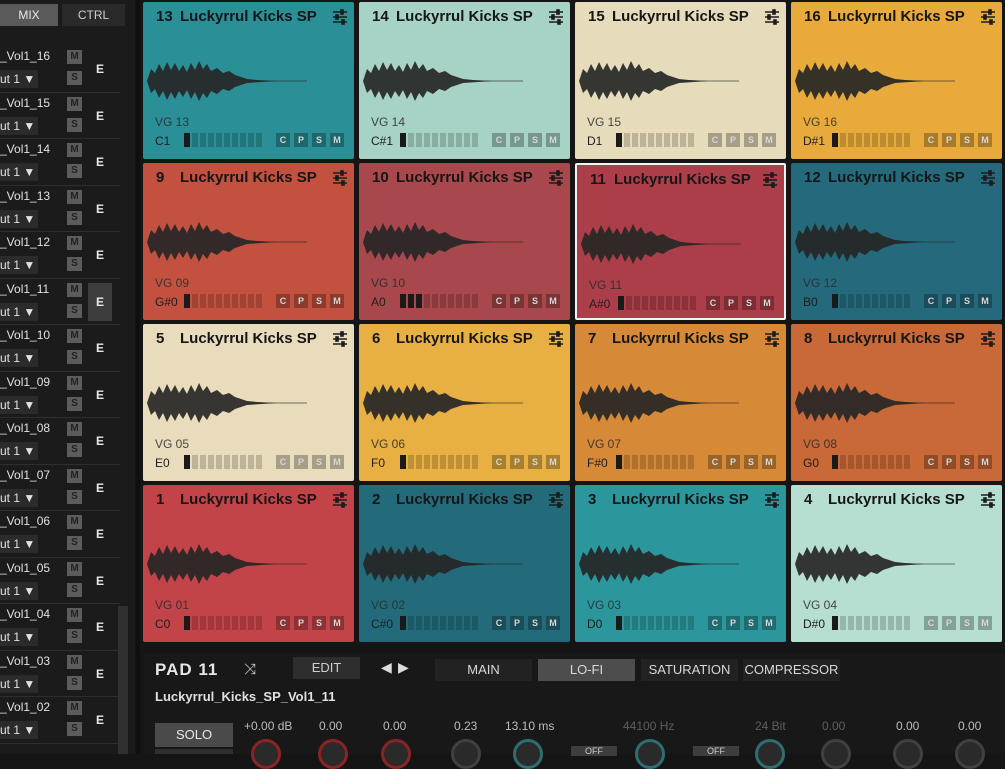  I want to click on pad-15: 15 Luckyrrul Kicks SP VG 15 D1 C P S M, so click(680, 80).